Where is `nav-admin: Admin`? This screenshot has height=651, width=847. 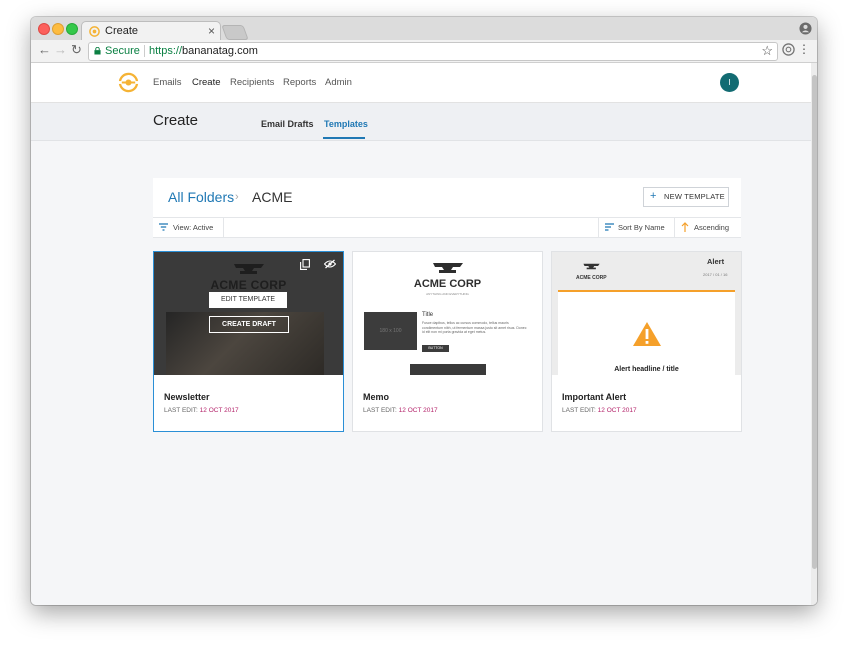 nav-admin: Admin is located at coordinates (338, 82).